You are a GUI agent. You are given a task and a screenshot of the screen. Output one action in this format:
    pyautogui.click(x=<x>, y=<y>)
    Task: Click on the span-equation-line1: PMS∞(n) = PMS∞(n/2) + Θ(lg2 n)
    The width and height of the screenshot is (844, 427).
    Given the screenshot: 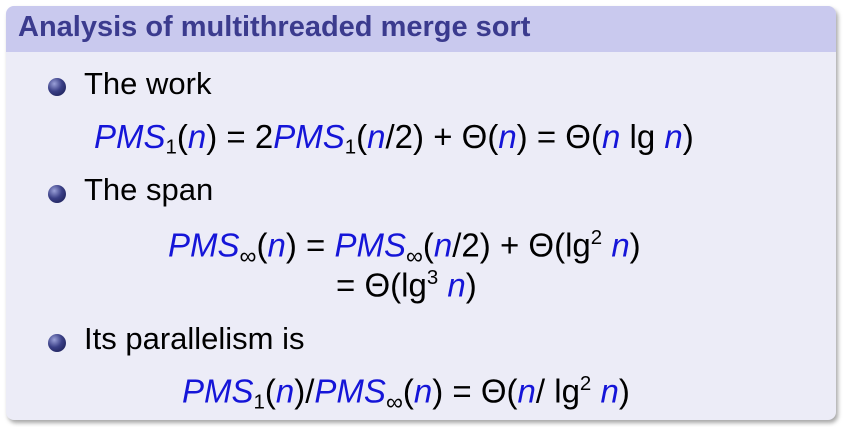 What is the action you would take?
    pyautogui.click(x=404, y=248)
    